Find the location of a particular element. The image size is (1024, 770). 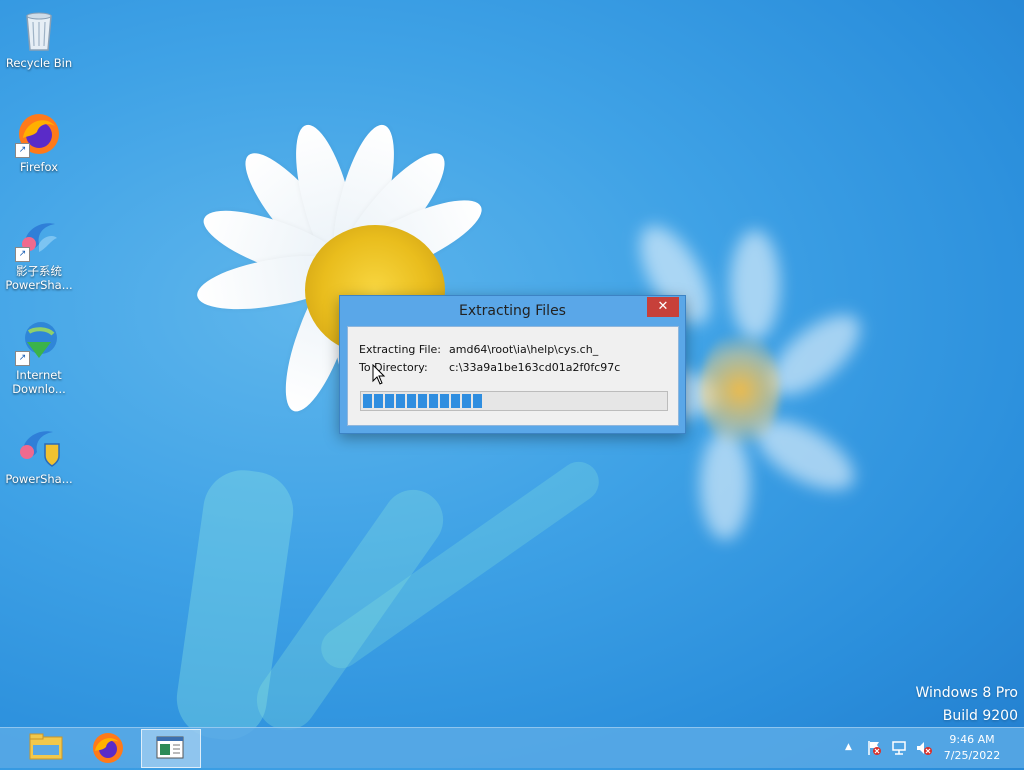

extraction-progress-bar is located at coordinates (514, 401).